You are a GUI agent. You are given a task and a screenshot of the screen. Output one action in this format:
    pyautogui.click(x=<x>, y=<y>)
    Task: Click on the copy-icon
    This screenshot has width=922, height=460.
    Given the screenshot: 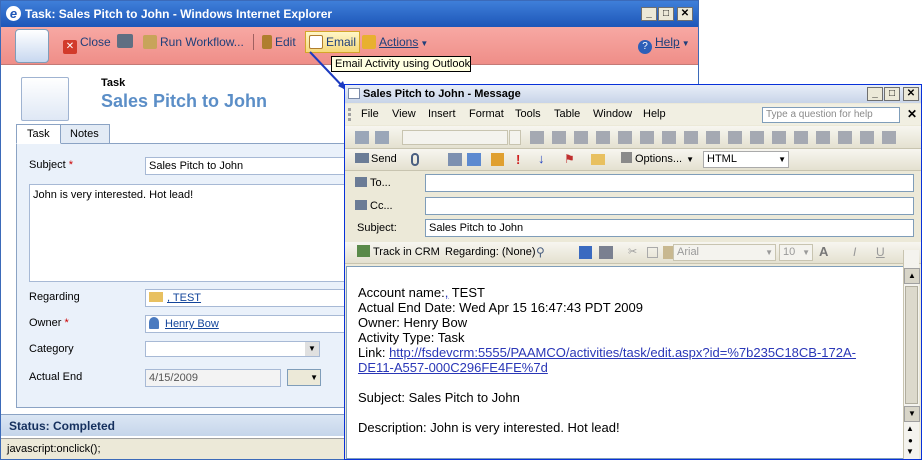 What is the action you would take?
    pyautogui.click(x=652, y=252)
    